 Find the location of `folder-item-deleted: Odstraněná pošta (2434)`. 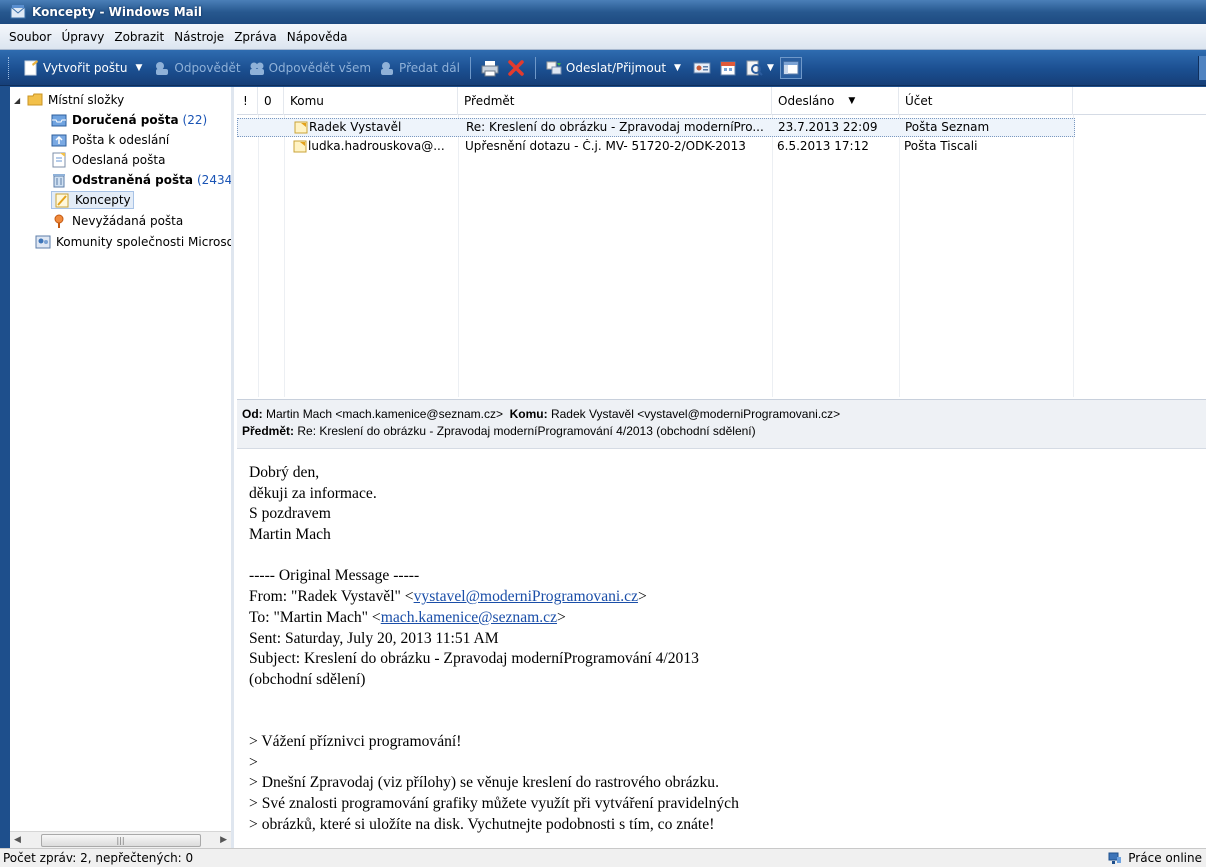

folder-item-deleted: Odstraněná pošta (2434) is located at coordinates (142, 180).